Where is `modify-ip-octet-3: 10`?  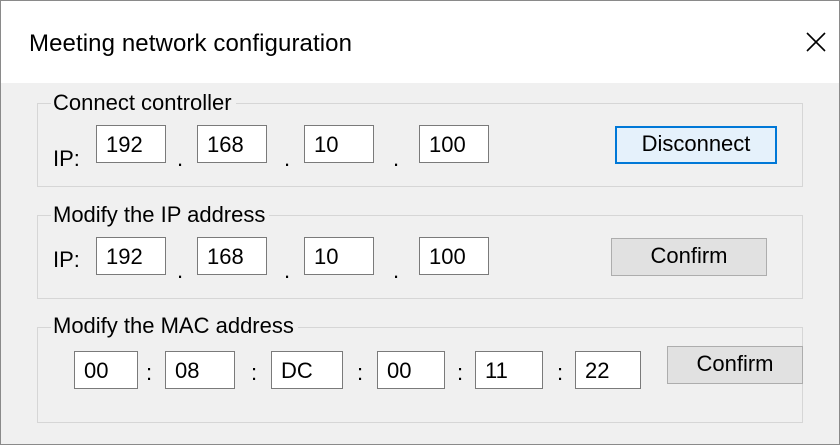 modify-ip-octet-3: 10 is located at coordinates (339, 256).